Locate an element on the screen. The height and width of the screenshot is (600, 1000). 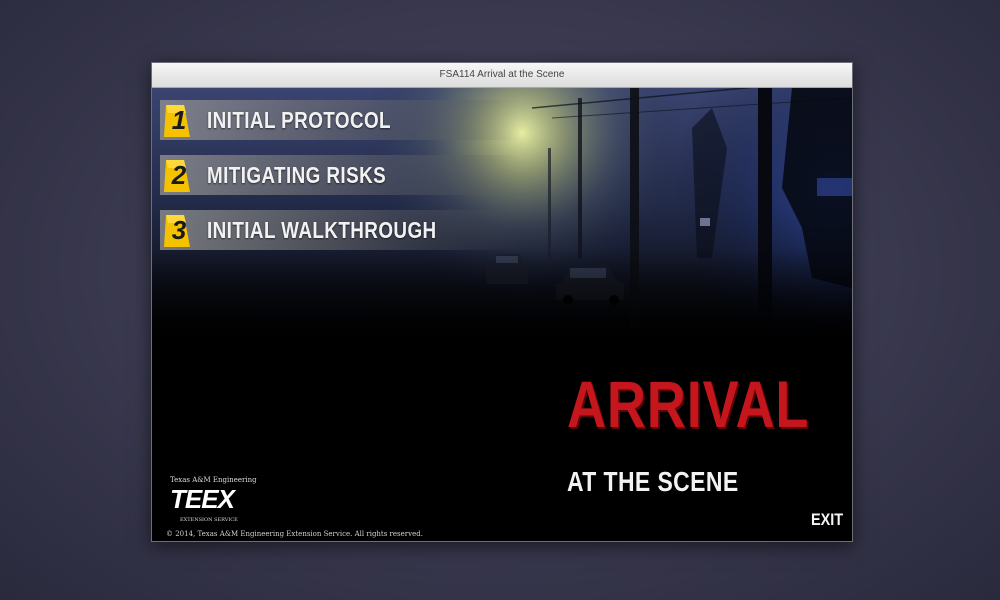
title-at-the-scene: AT THE SCENE is located at coordinates (653, 481).